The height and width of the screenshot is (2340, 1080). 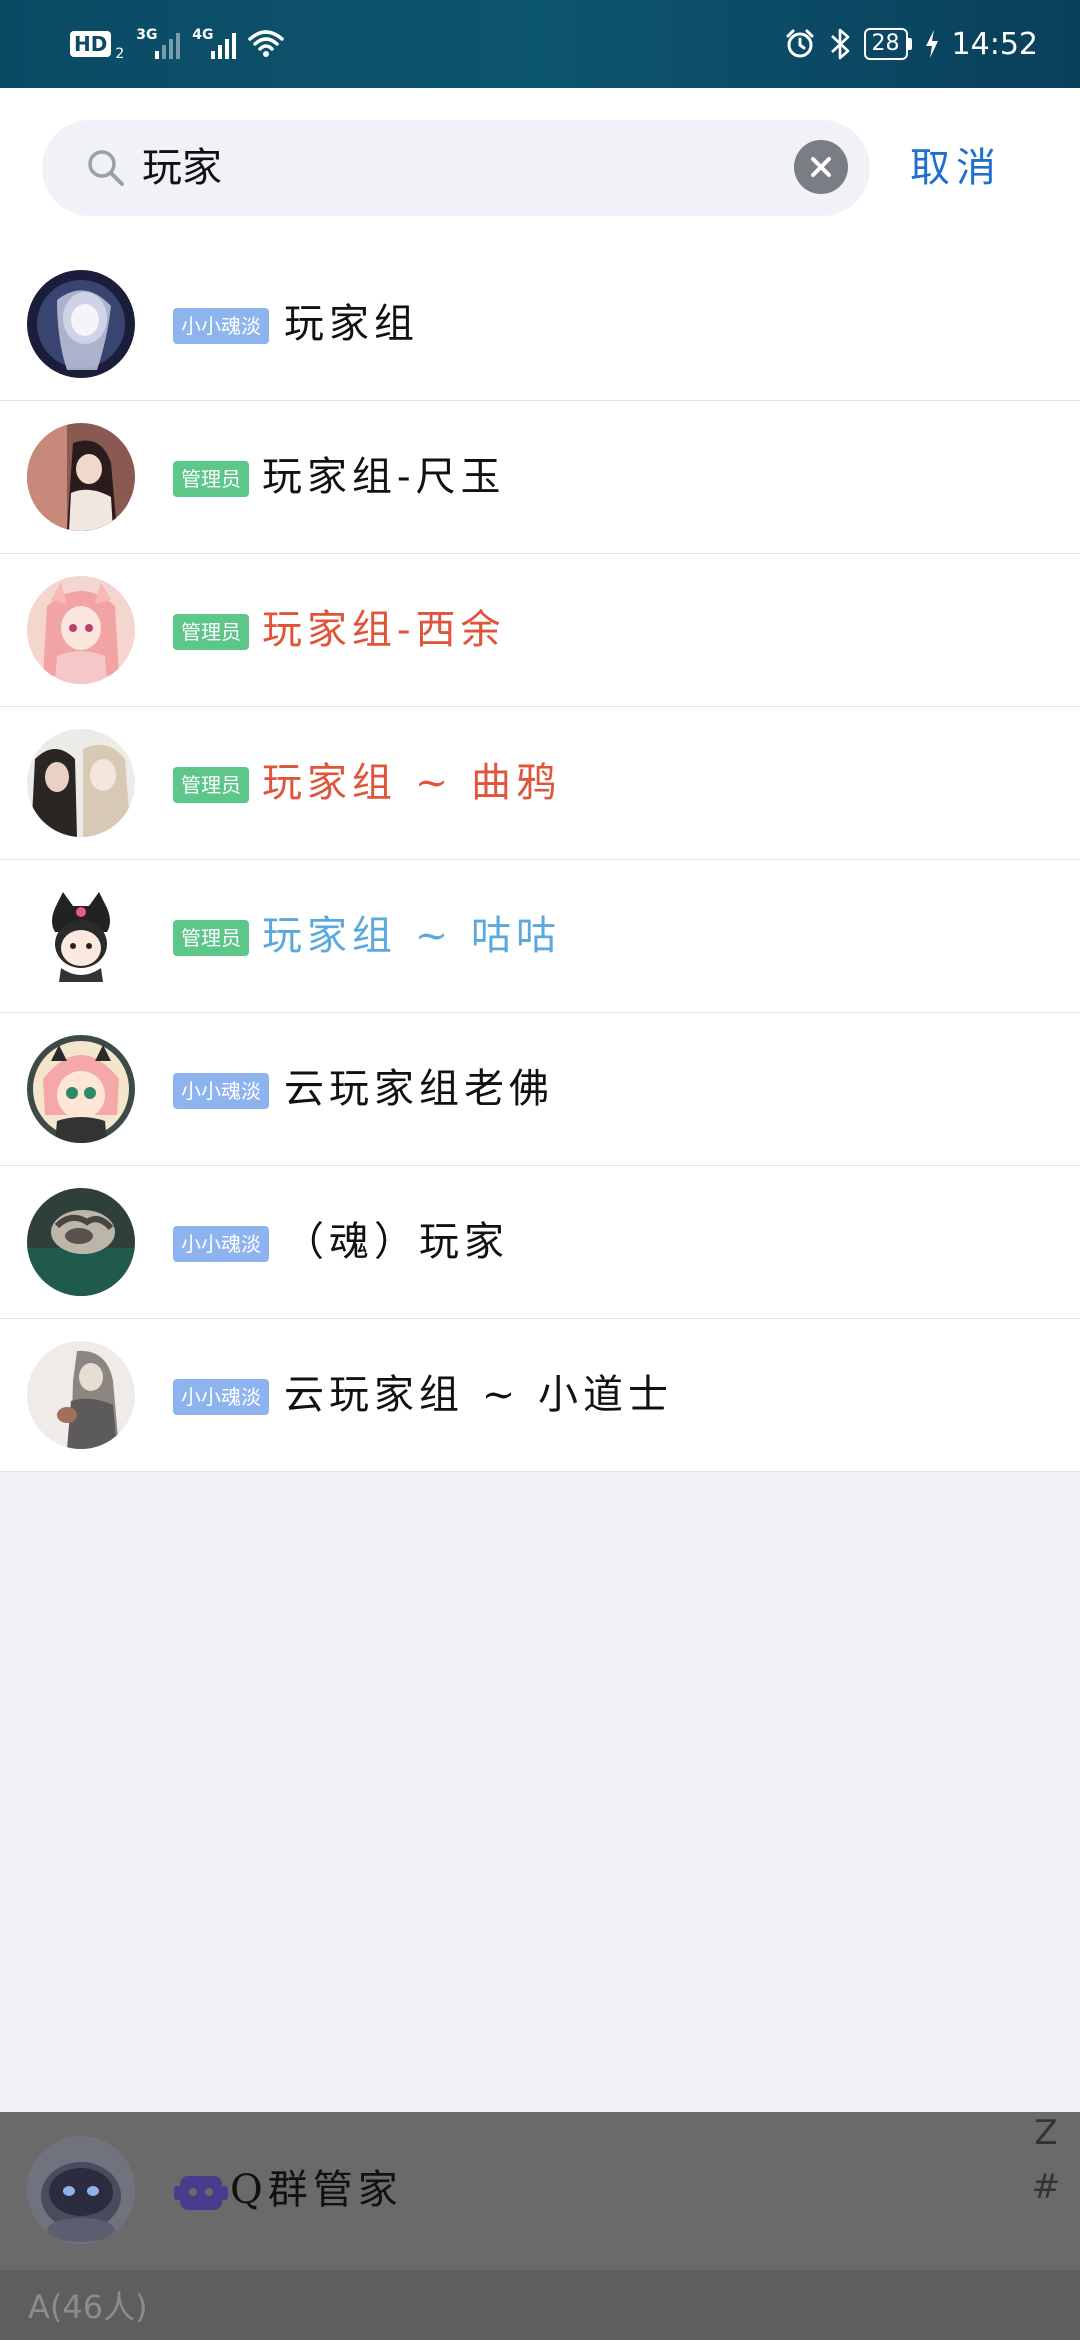 I want to click on status-bar: HD 2 3G 4G 28 14:52, so click(x=540, y=44).